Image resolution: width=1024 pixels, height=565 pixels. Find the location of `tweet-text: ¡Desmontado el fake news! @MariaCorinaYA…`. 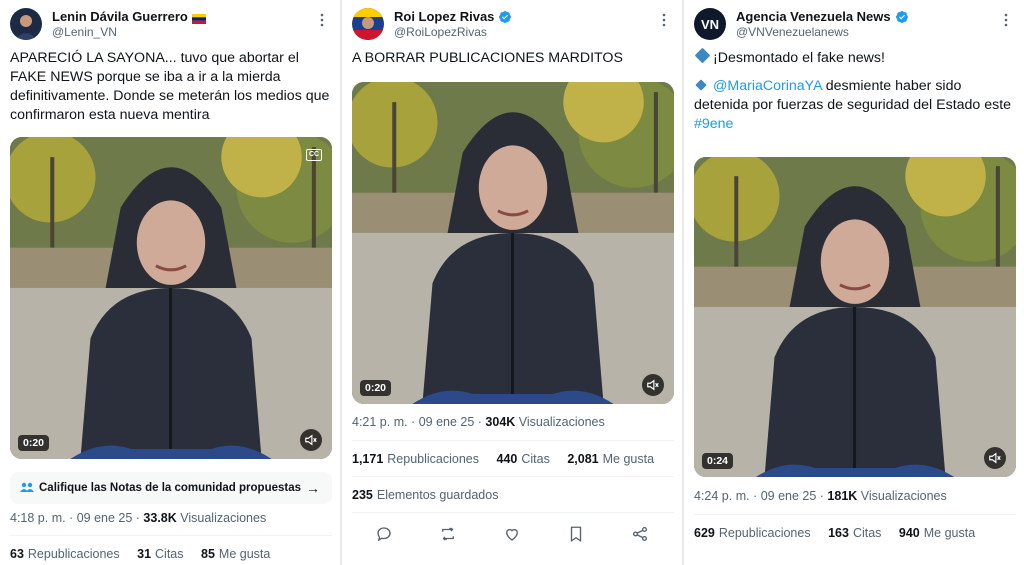

tweet-text: ¡Desmontado el fake news! @MariaCorinaYA… is located at coordinates (855, 90).